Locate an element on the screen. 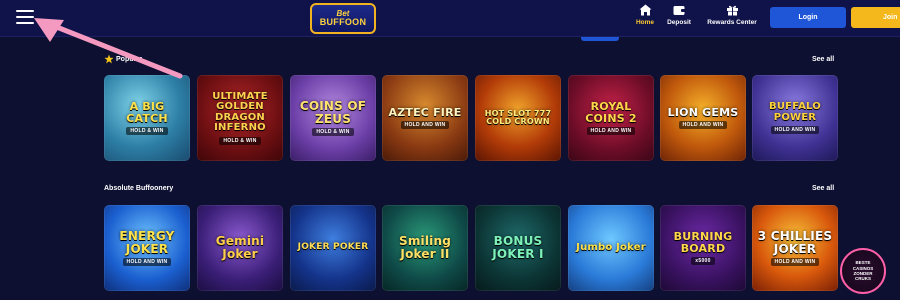 This screenshot has height=300, width=900. nav-deposit: Deposit is located at coordinates (679, 19).